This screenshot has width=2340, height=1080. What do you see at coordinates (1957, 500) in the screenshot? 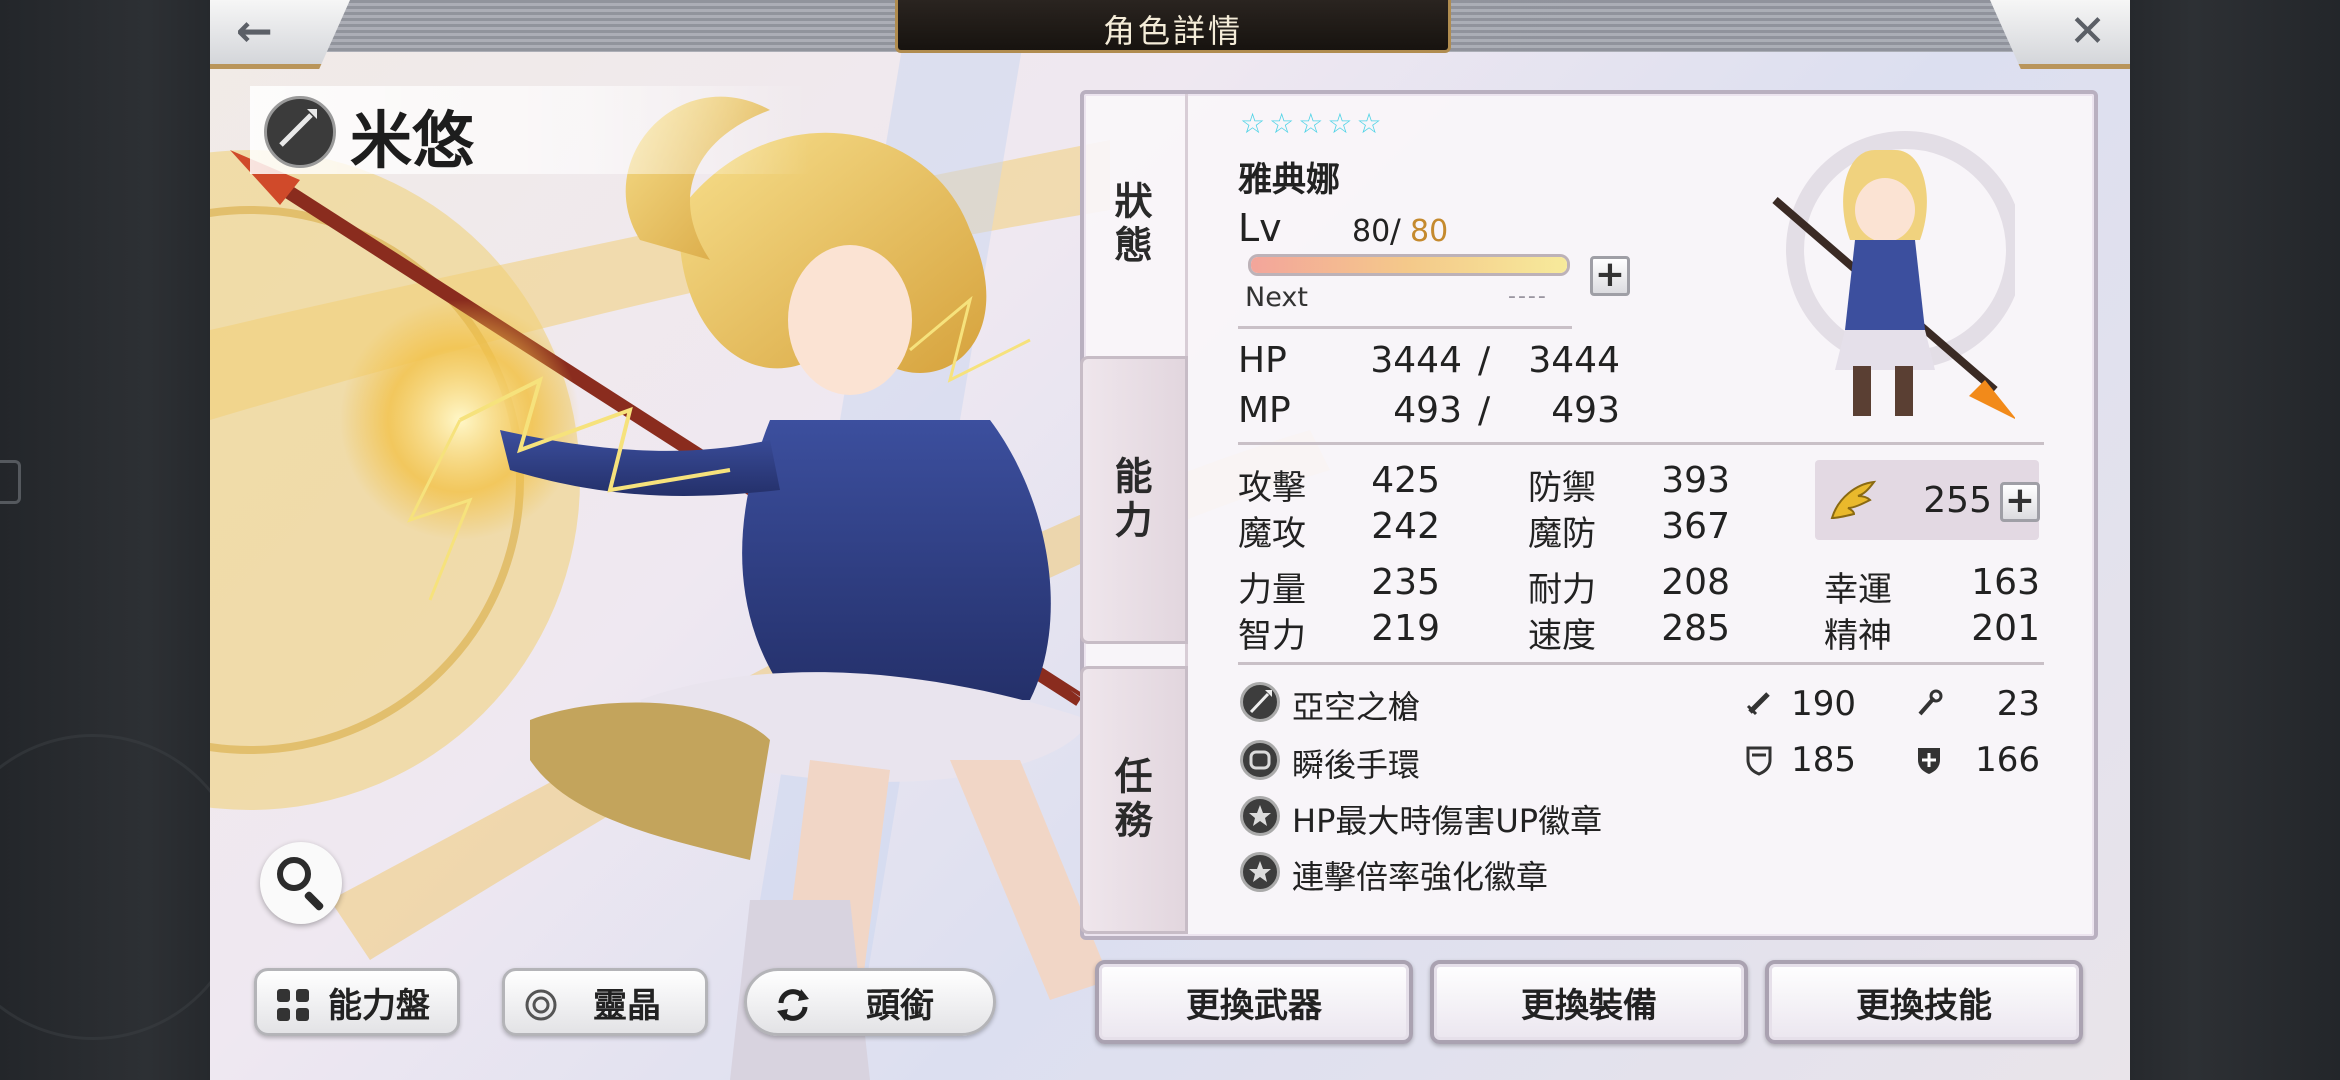
I see `points-value: 255` at bounding box center [1957, 500].